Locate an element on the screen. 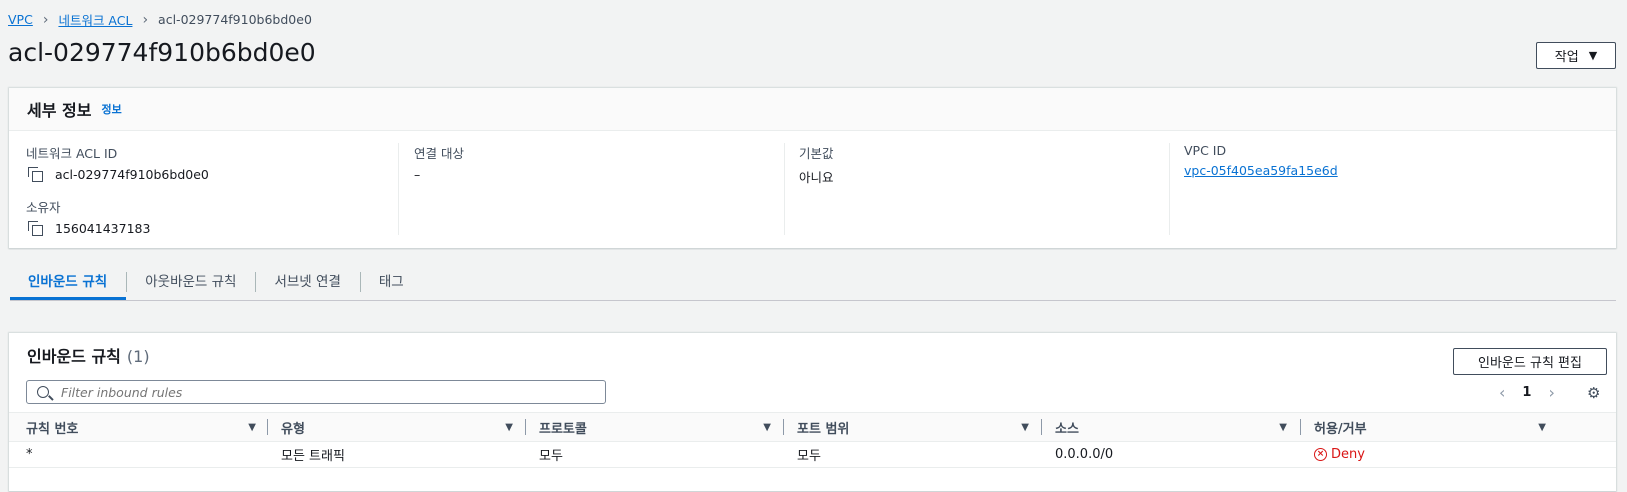 The image size is (1627, 492). breadcrumb: VPC › 네트워크 ACL › acl-029774f910b6bd0e0 is located at coordinates (160, 19).